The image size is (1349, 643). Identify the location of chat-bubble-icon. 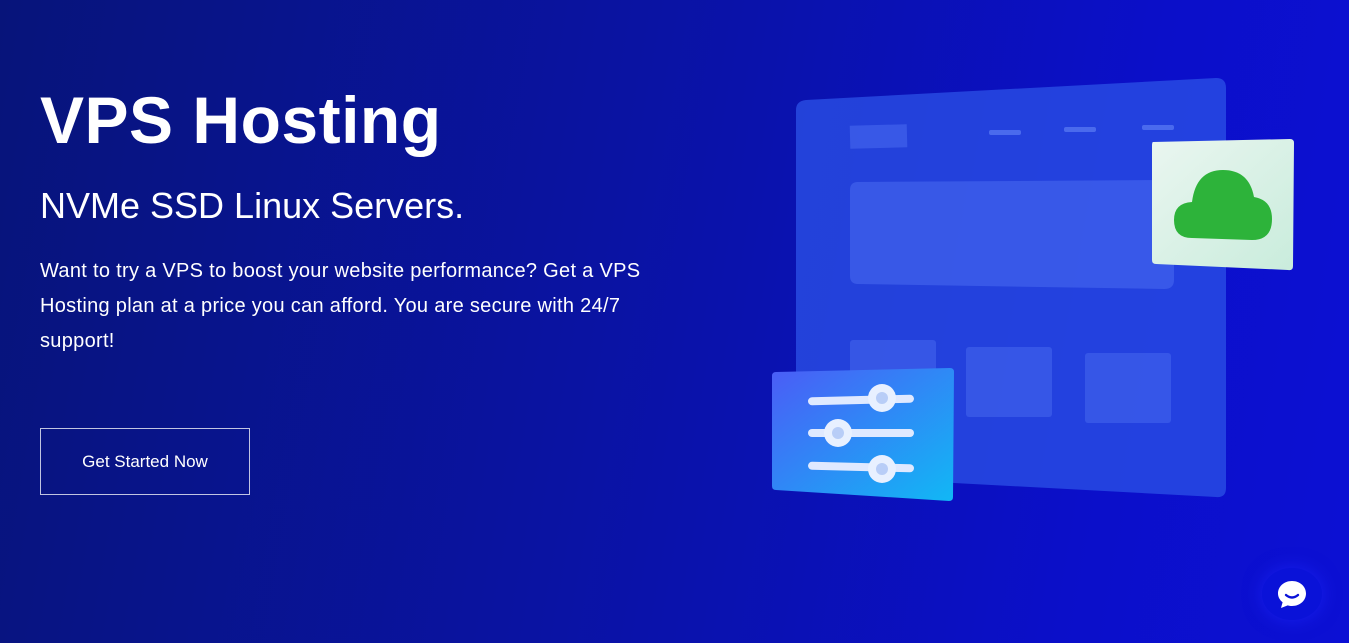
(1292, 594).